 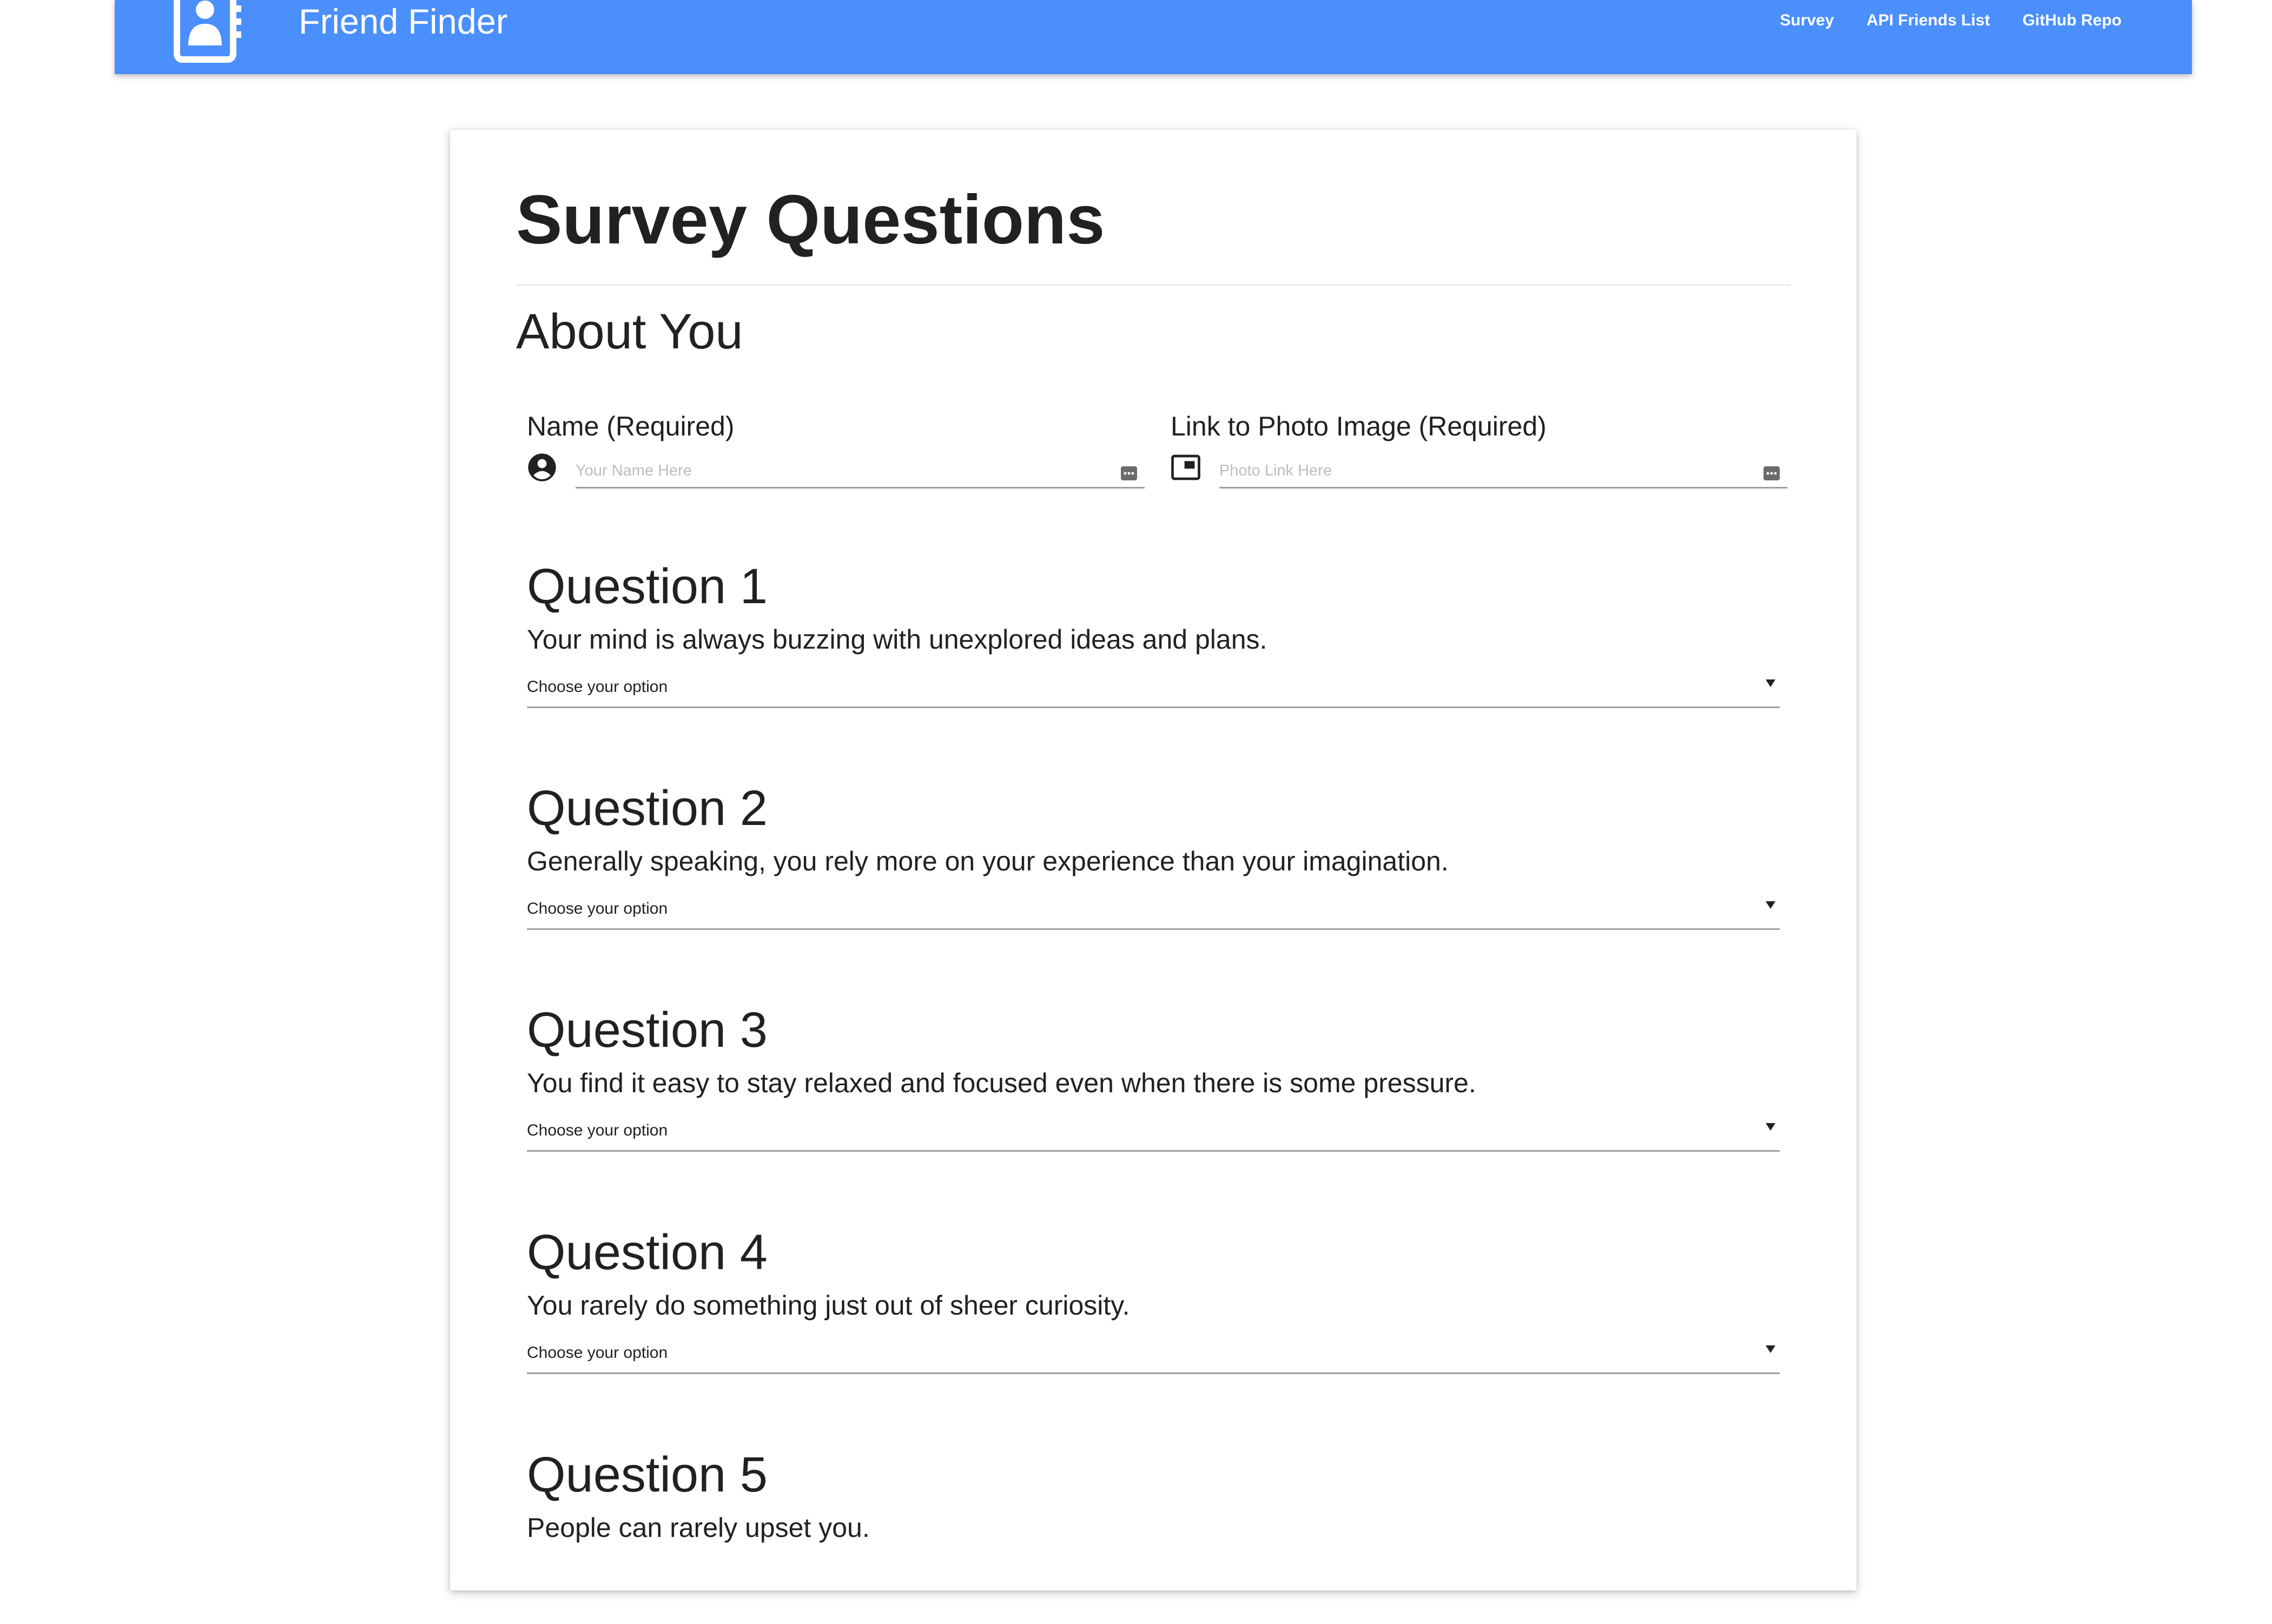 I want to click on question-title: Question 4, so click(x=648, y=1253).